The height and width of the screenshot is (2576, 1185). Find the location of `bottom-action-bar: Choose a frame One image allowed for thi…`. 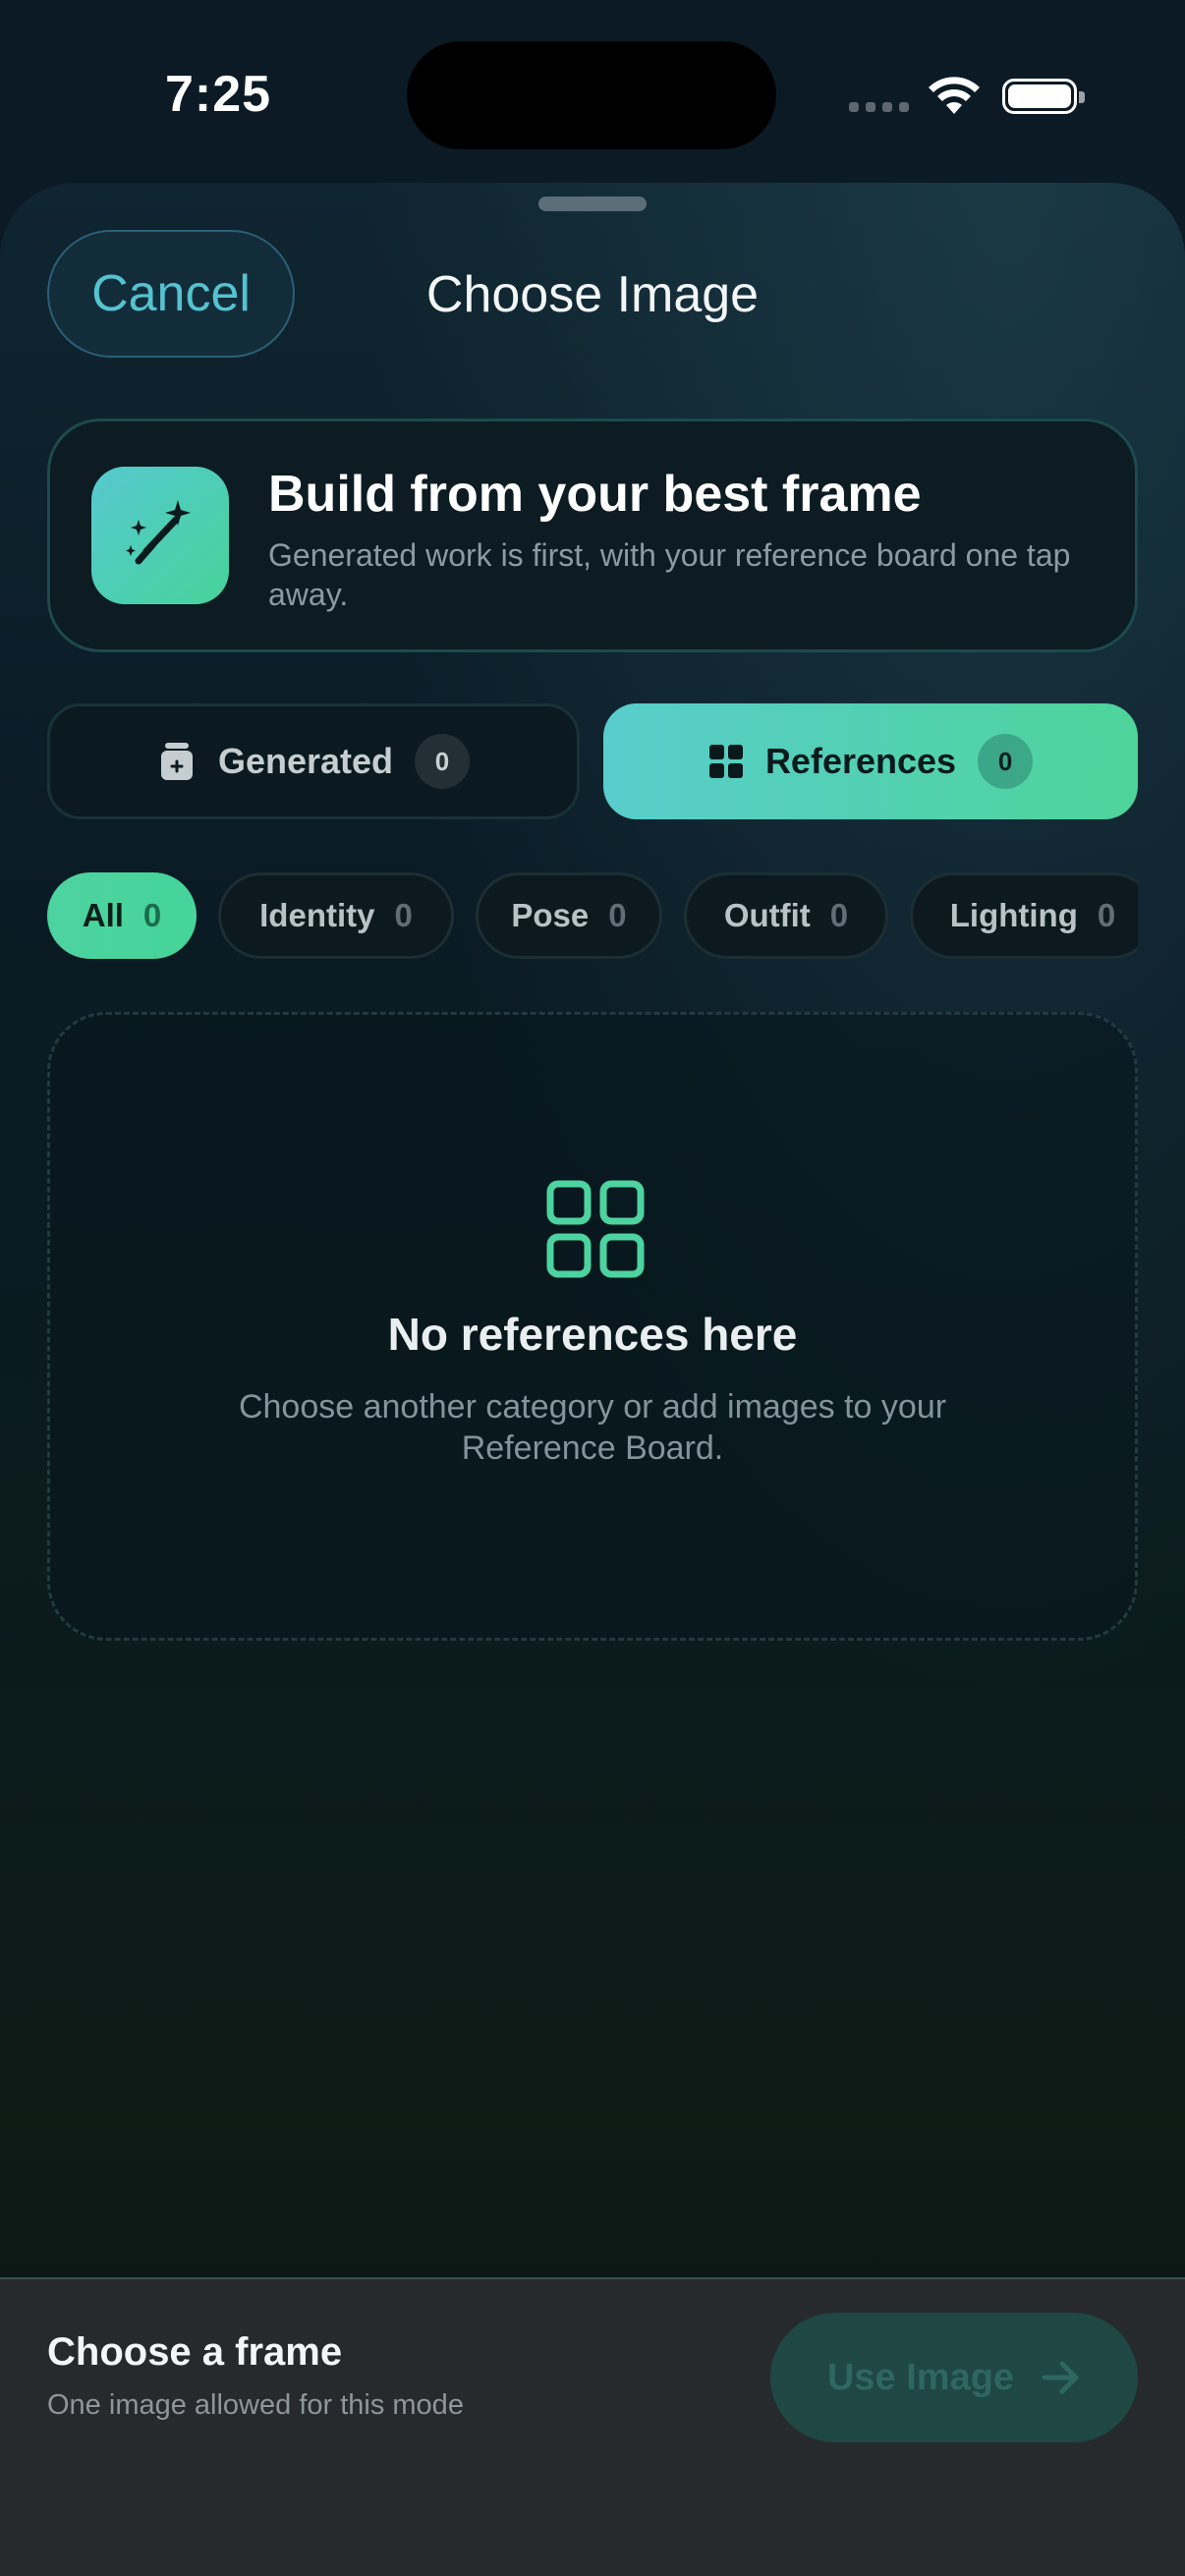

bottom-action-bar: Choose a frame One image allowed for thi… is located at coordinates (592, 2426).